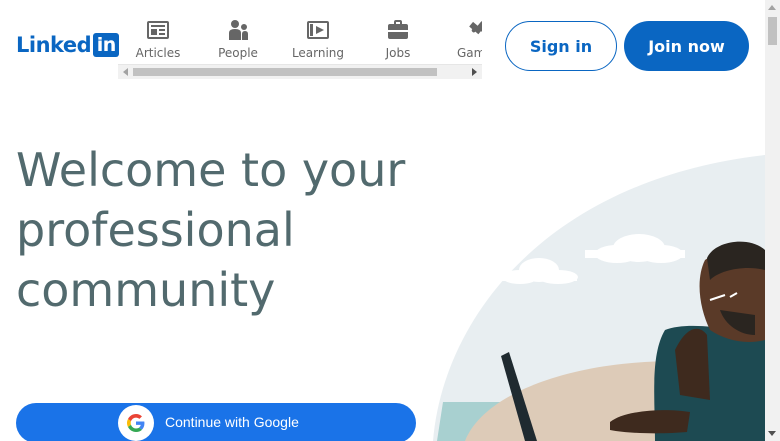 This screenshot has height=441, width=780. Describe the element at coordinates (475, 28) in the screenshot. I see `games-icon` at that location.